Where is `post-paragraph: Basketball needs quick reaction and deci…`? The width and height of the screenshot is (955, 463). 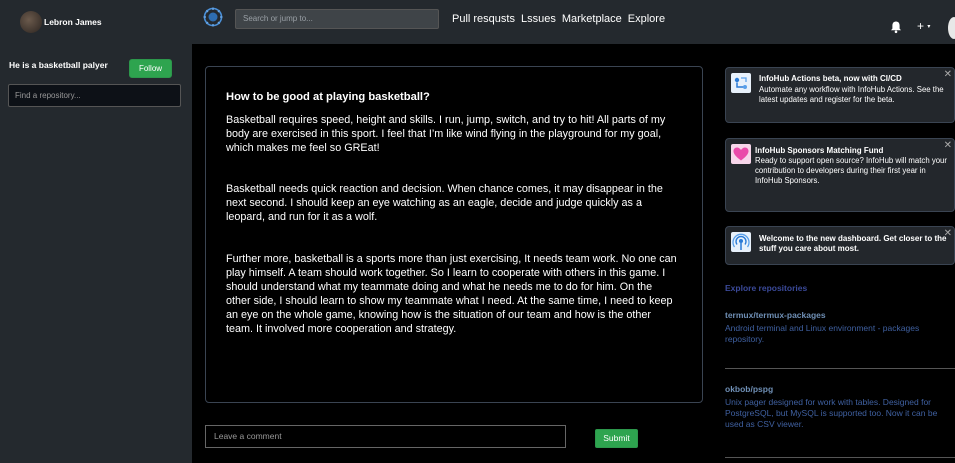
post-paragraph: Basketball needs quick reaction and deci… is located at coordinates (444, 203).